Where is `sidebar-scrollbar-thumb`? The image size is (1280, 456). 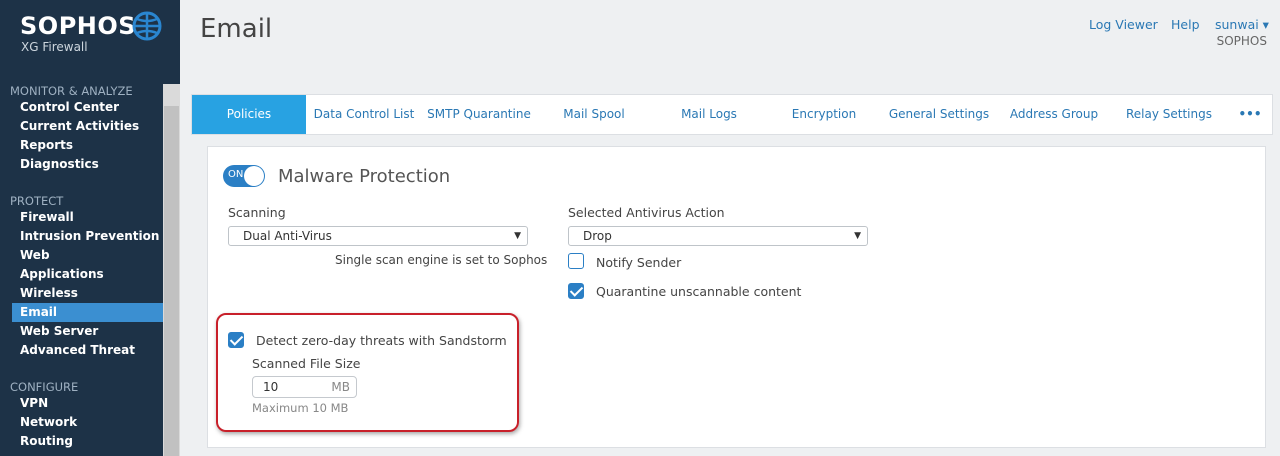 sidebar-scrollbar-thumb is located at coordinates (171, 281).